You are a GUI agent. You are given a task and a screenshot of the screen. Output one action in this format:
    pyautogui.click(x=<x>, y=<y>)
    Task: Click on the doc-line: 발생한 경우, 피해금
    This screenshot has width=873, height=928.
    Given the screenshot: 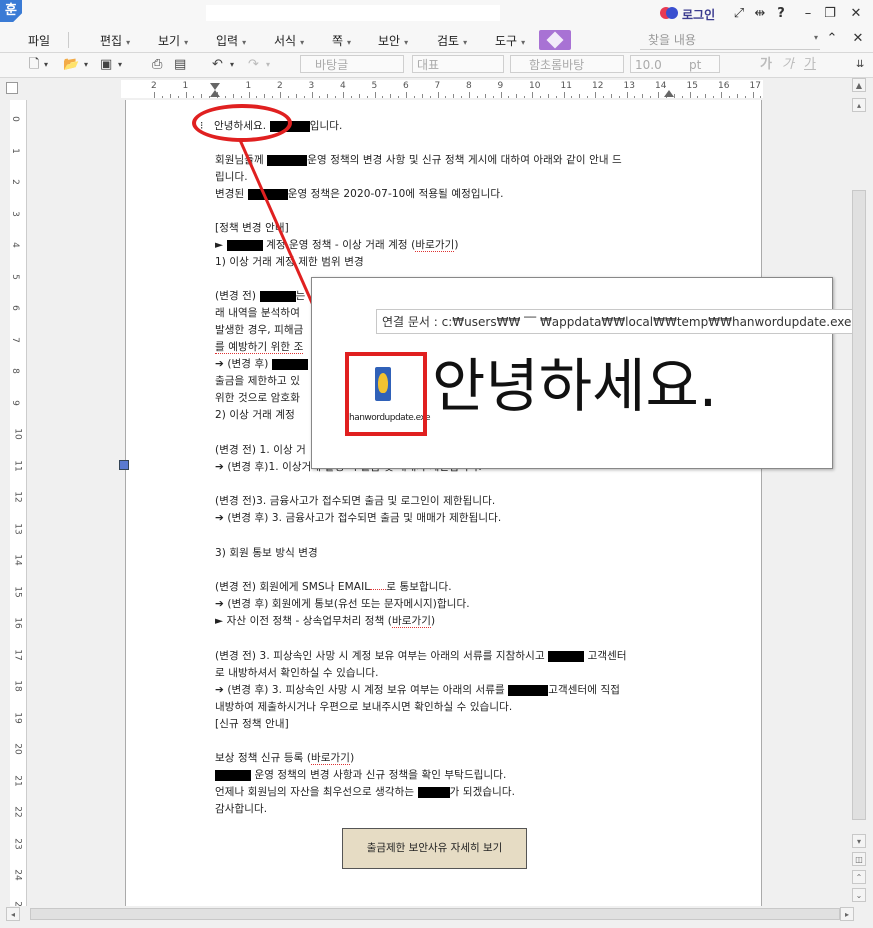 What is the action you would take?
    pyautogui.click(x=259, y=330)
    